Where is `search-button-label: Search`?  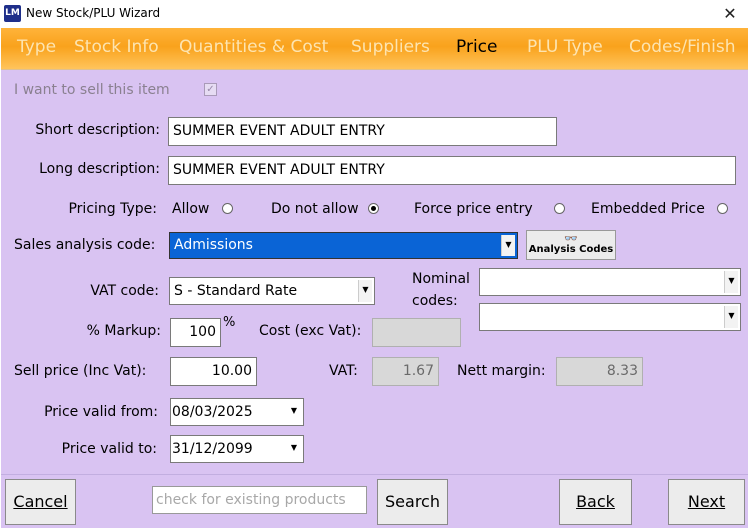
search-button-label: Search is located at coordinates (412, 501).